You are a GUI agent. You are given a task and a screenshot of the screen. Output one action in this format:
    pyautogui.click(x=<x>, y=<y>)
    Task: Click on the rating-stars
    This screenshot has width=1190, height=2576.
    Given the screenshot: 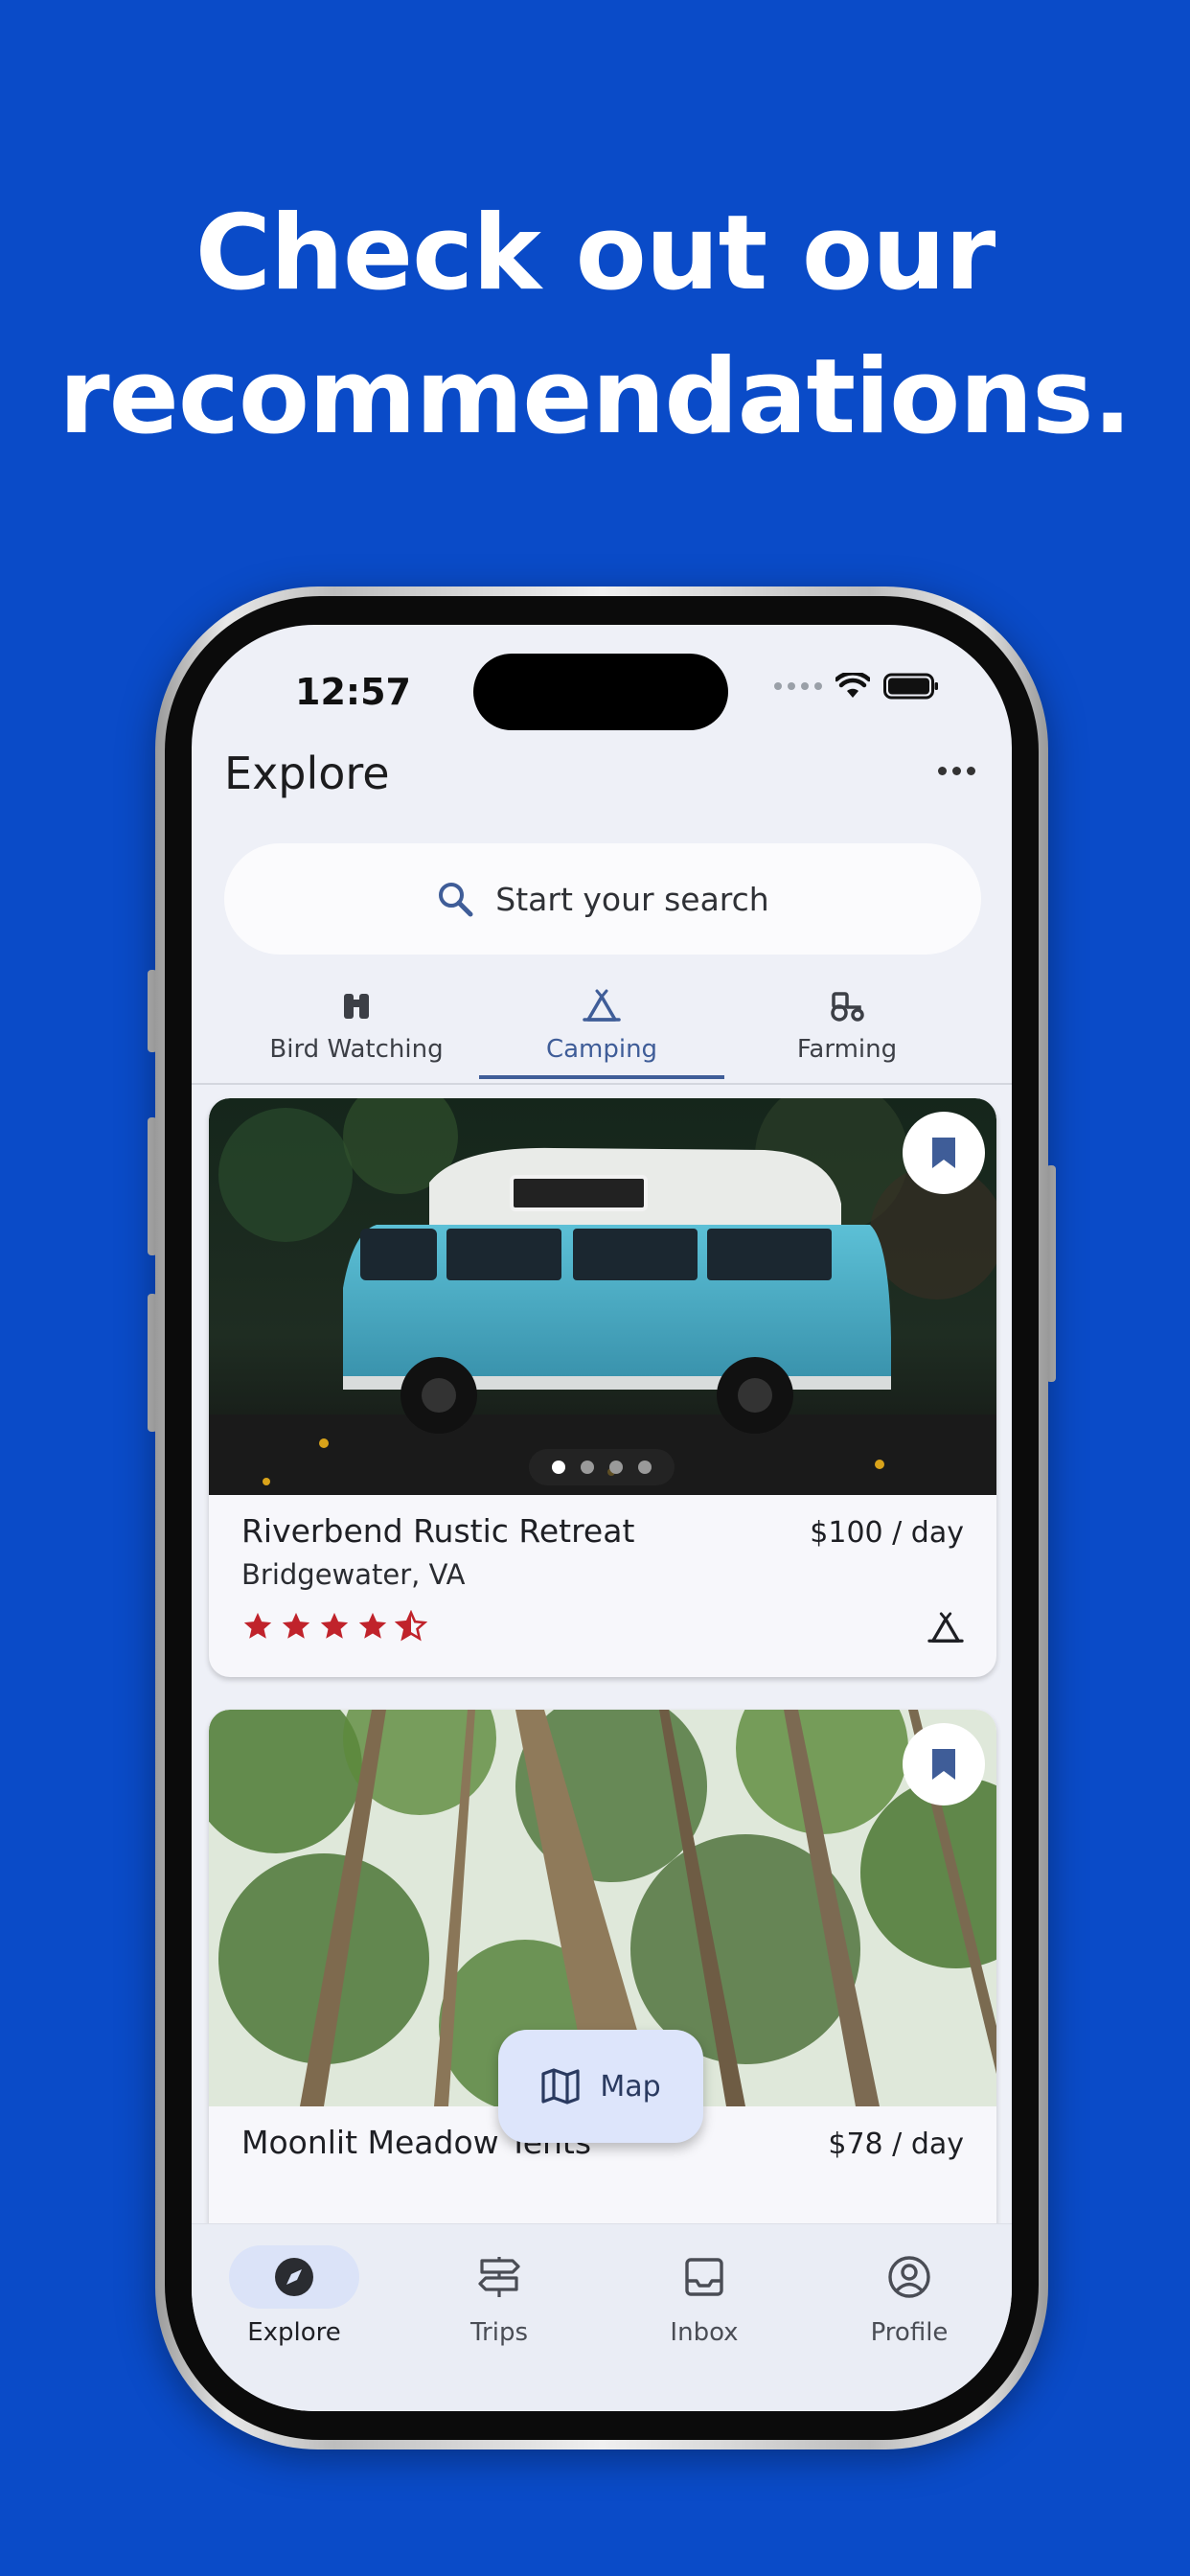 What is the action you would take?
    pyautogui.click(x=334, y=1626)
    